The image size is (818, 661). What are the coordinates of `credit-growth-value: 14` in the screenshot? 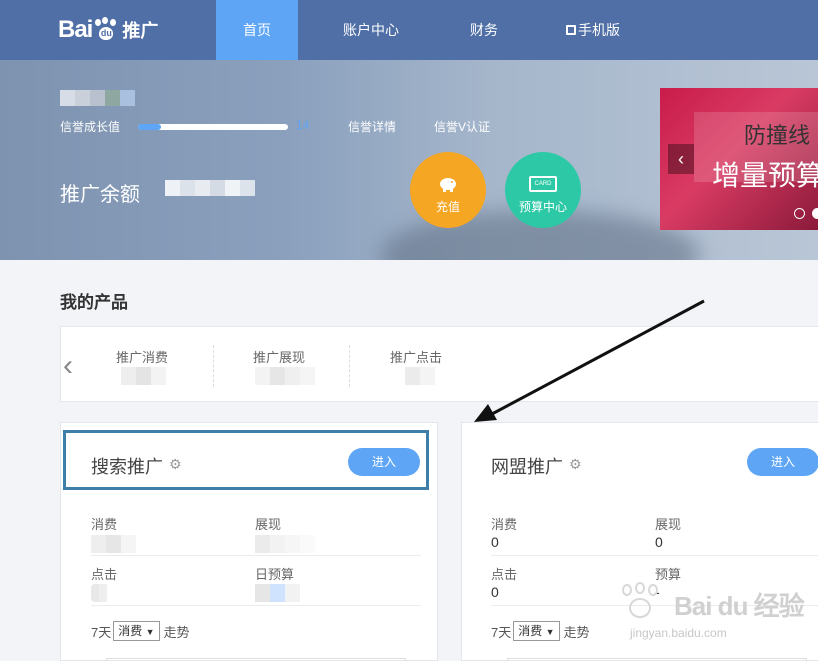 It's located at (303, 125).